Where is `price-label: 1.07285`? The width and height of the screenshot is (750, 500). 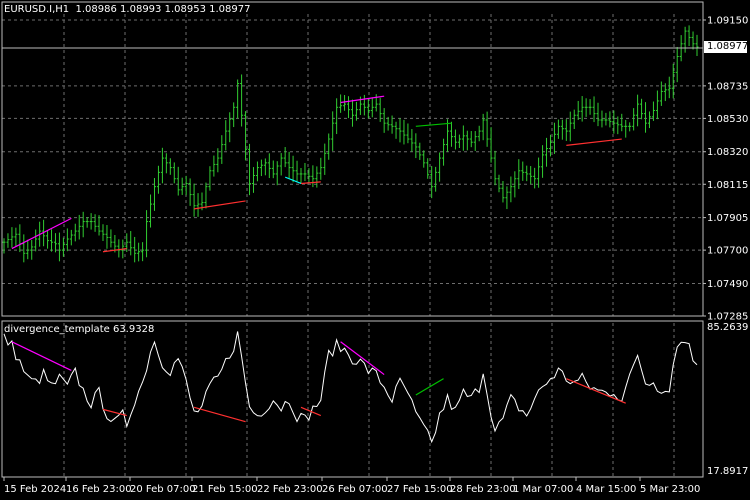
price-label: 1.07285 is located at coordinates (727, 317).